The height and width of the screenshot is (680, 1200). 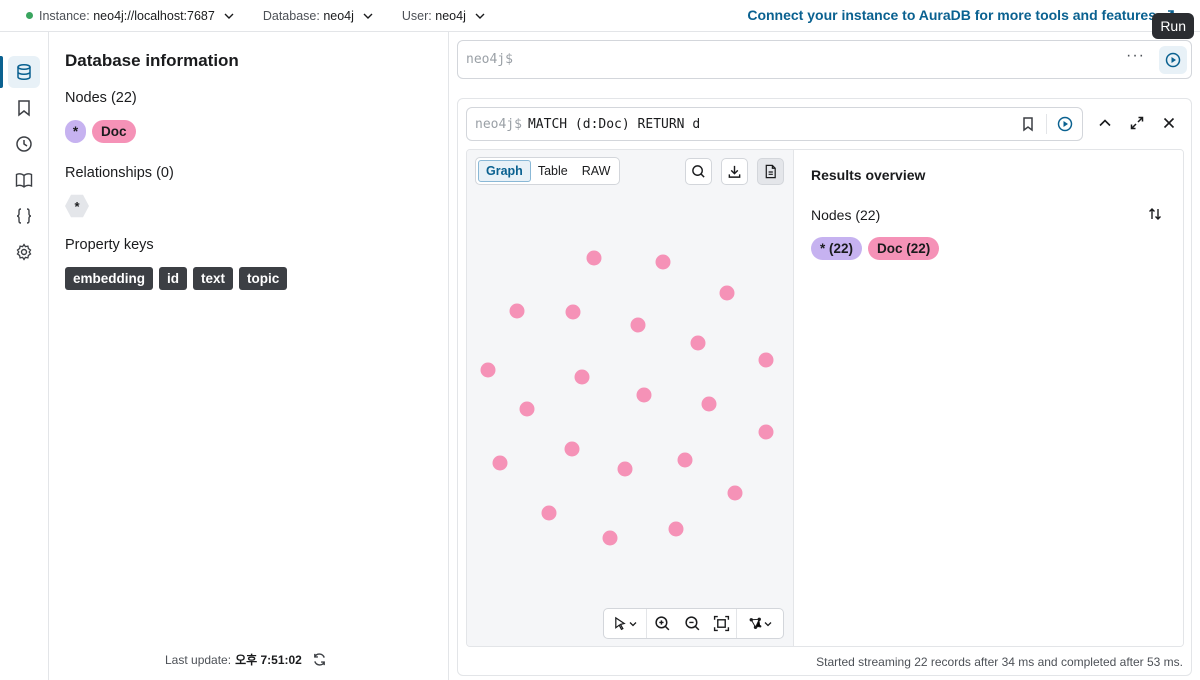 I want to click on editor-prompt: neo4j$, so click(x=489, y=59).